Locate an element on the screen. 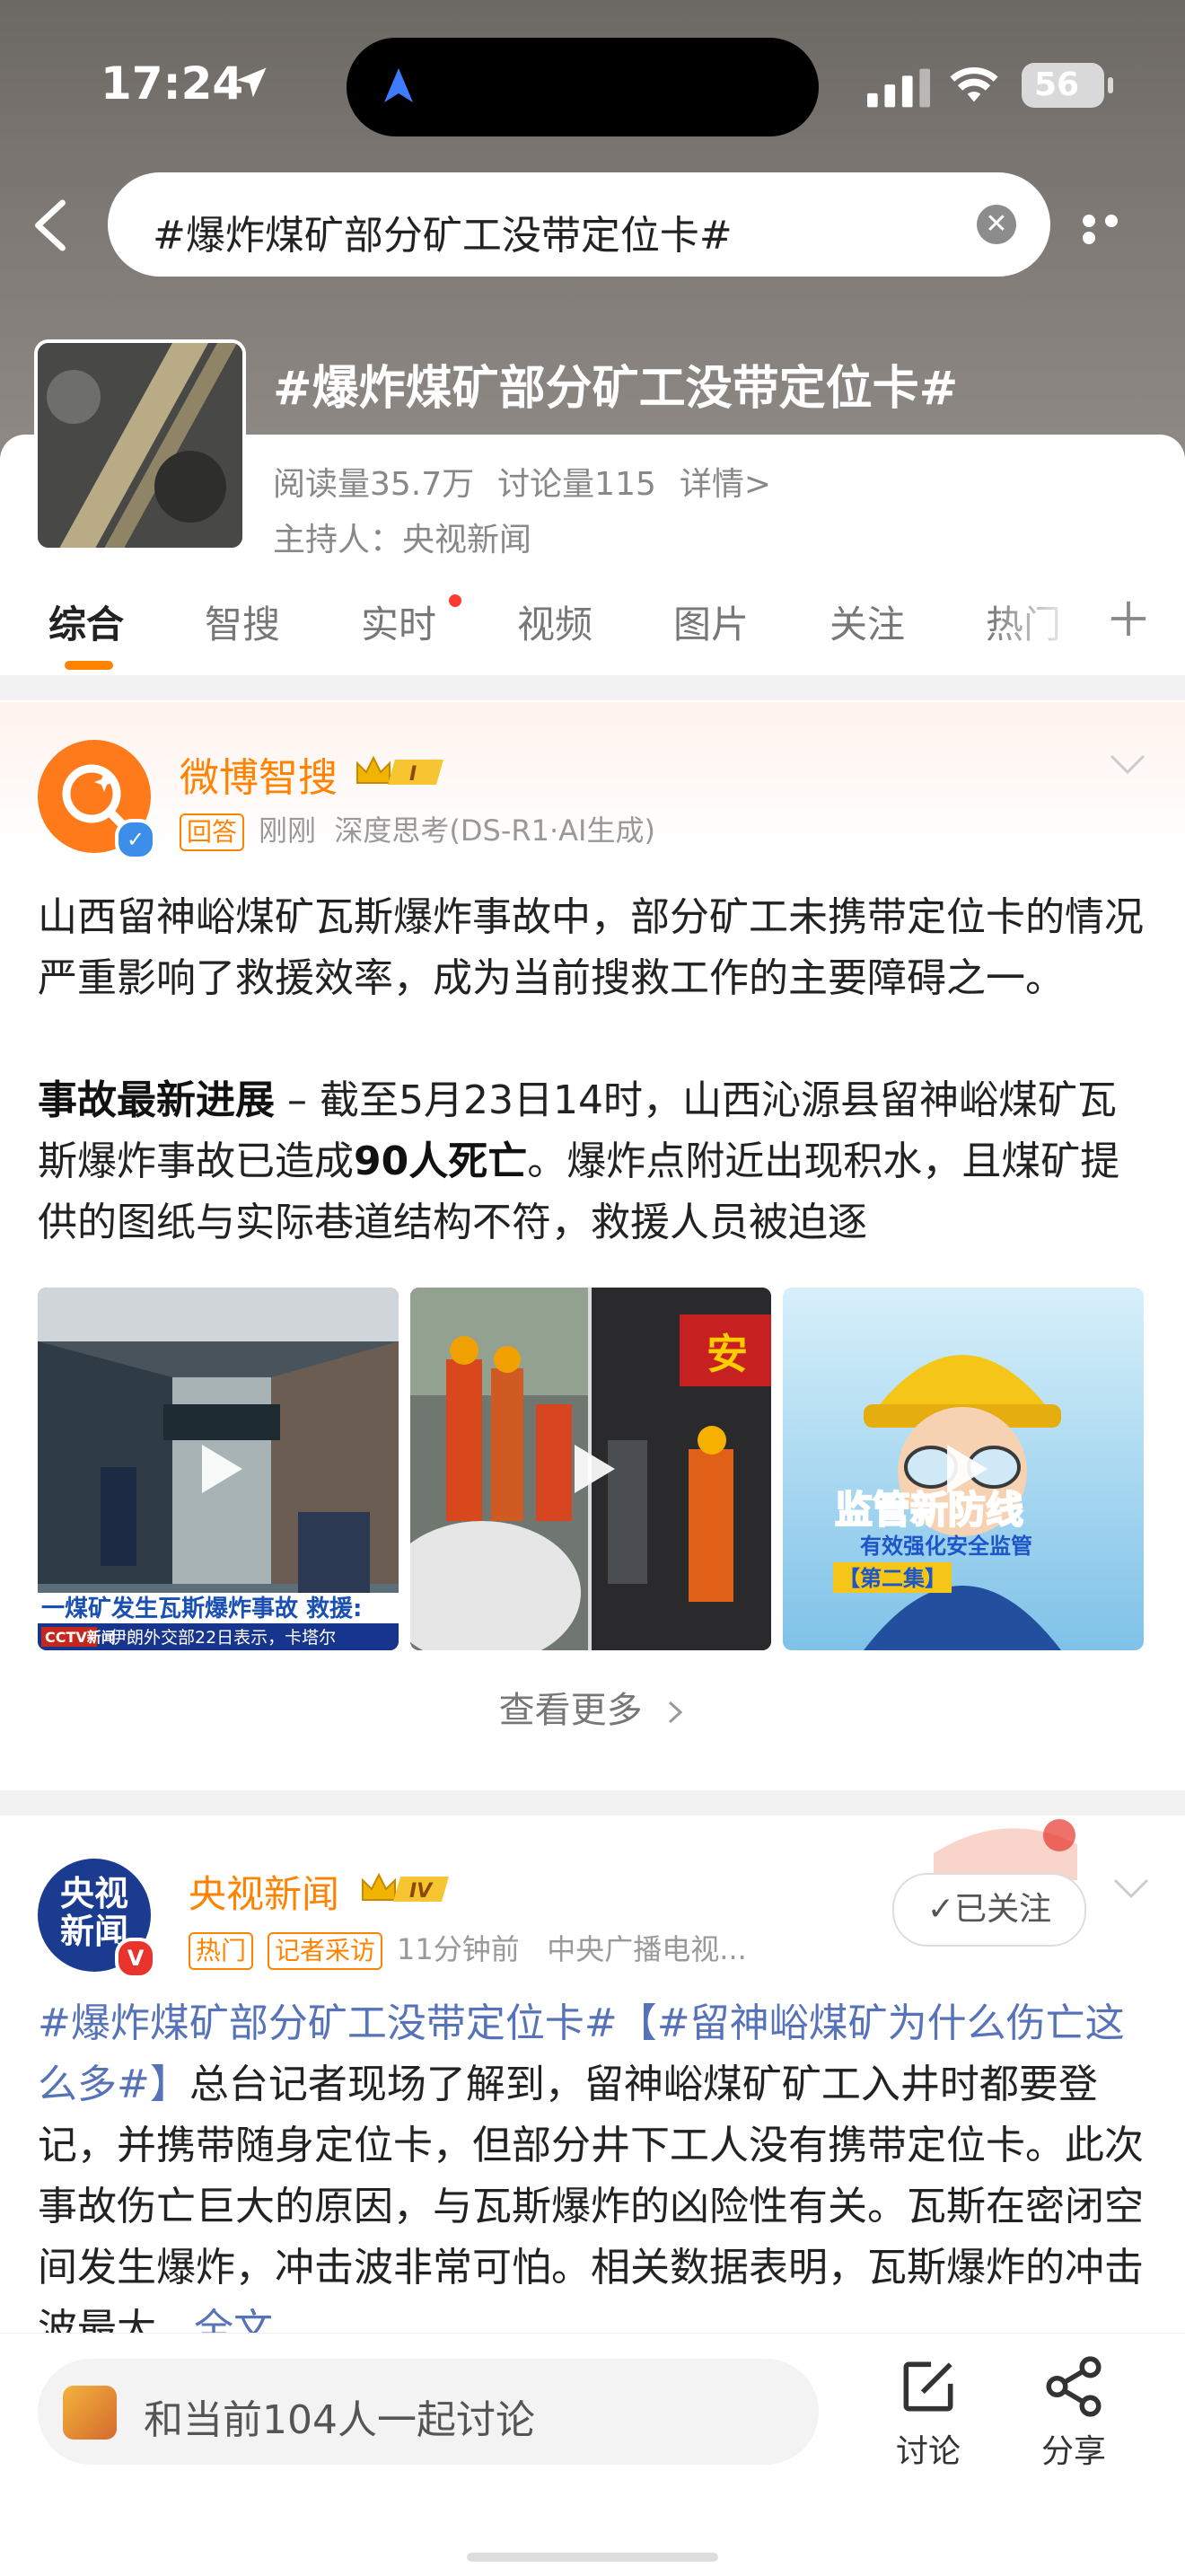 The width and height of the screenshot is (1185, 2576). verified-badge-icon: V is located at coordinates (135, 1958).